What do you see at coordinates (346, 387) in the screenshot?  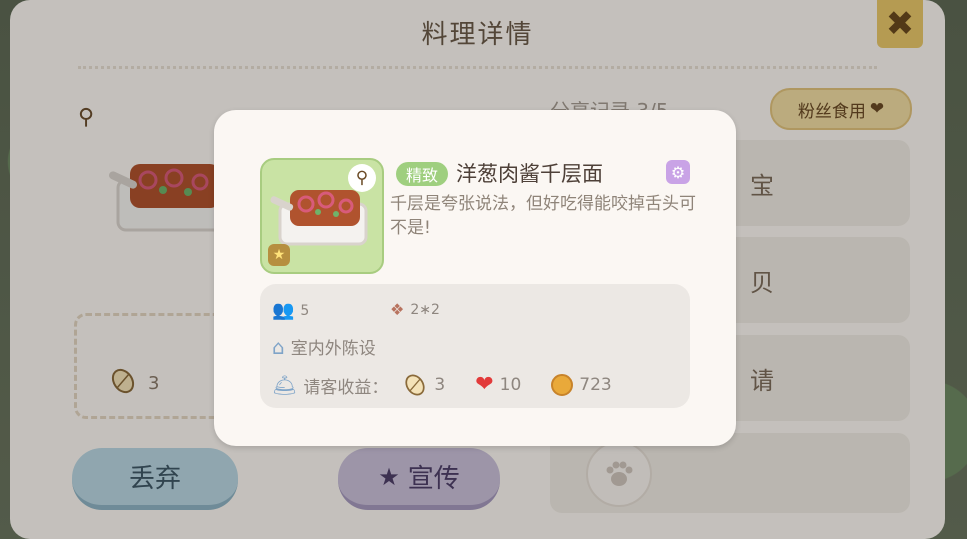 I see `income-label: 请客收益：` at bounding box center [346, 387].